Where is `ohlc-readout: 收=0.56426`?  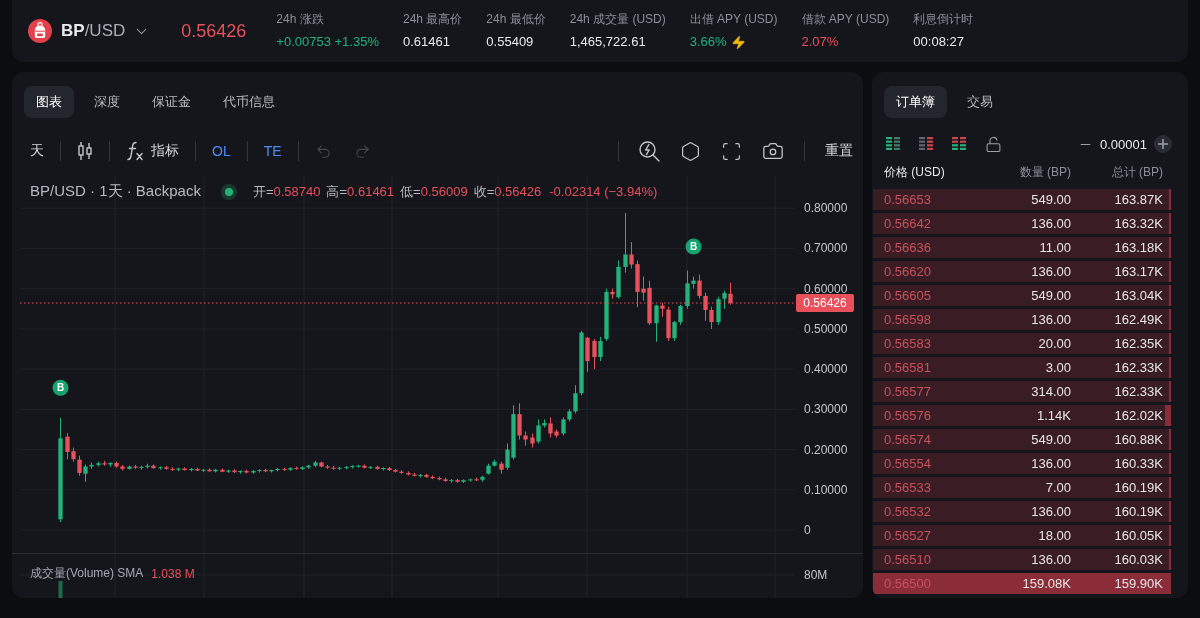 ohlc-readout: 收=0.56426 is located at coordinates (507, 191).